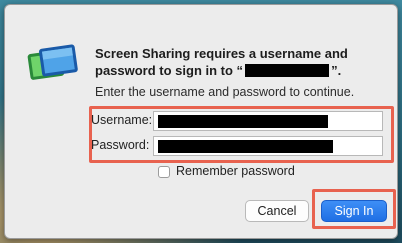 The height and width of the screenshot is (243, 402). Describe the element at coordinates (245, 146) in the screenshot. I see `redacted-password` at that location.